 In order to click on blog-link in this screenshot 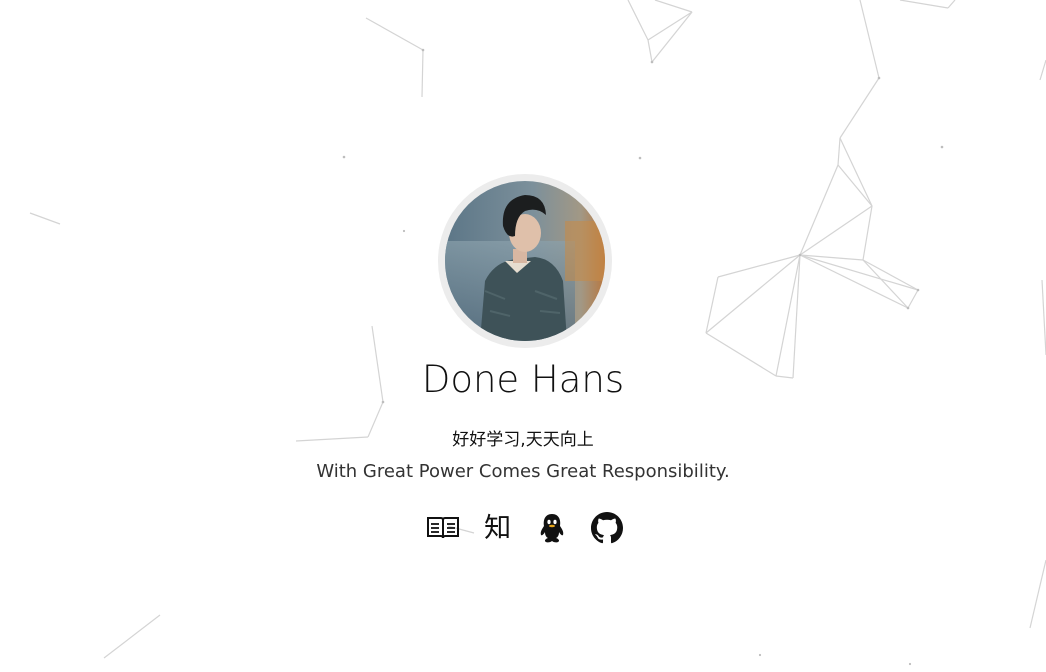, I will do `click(443, 528)`.